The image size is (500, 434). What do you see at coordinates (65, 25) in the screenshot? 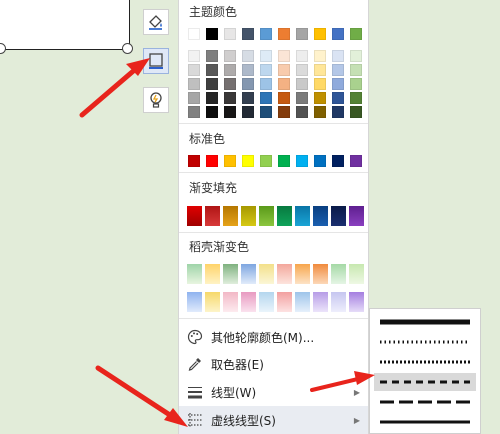
I see `selected-shape` at bounding box center [65, 25].